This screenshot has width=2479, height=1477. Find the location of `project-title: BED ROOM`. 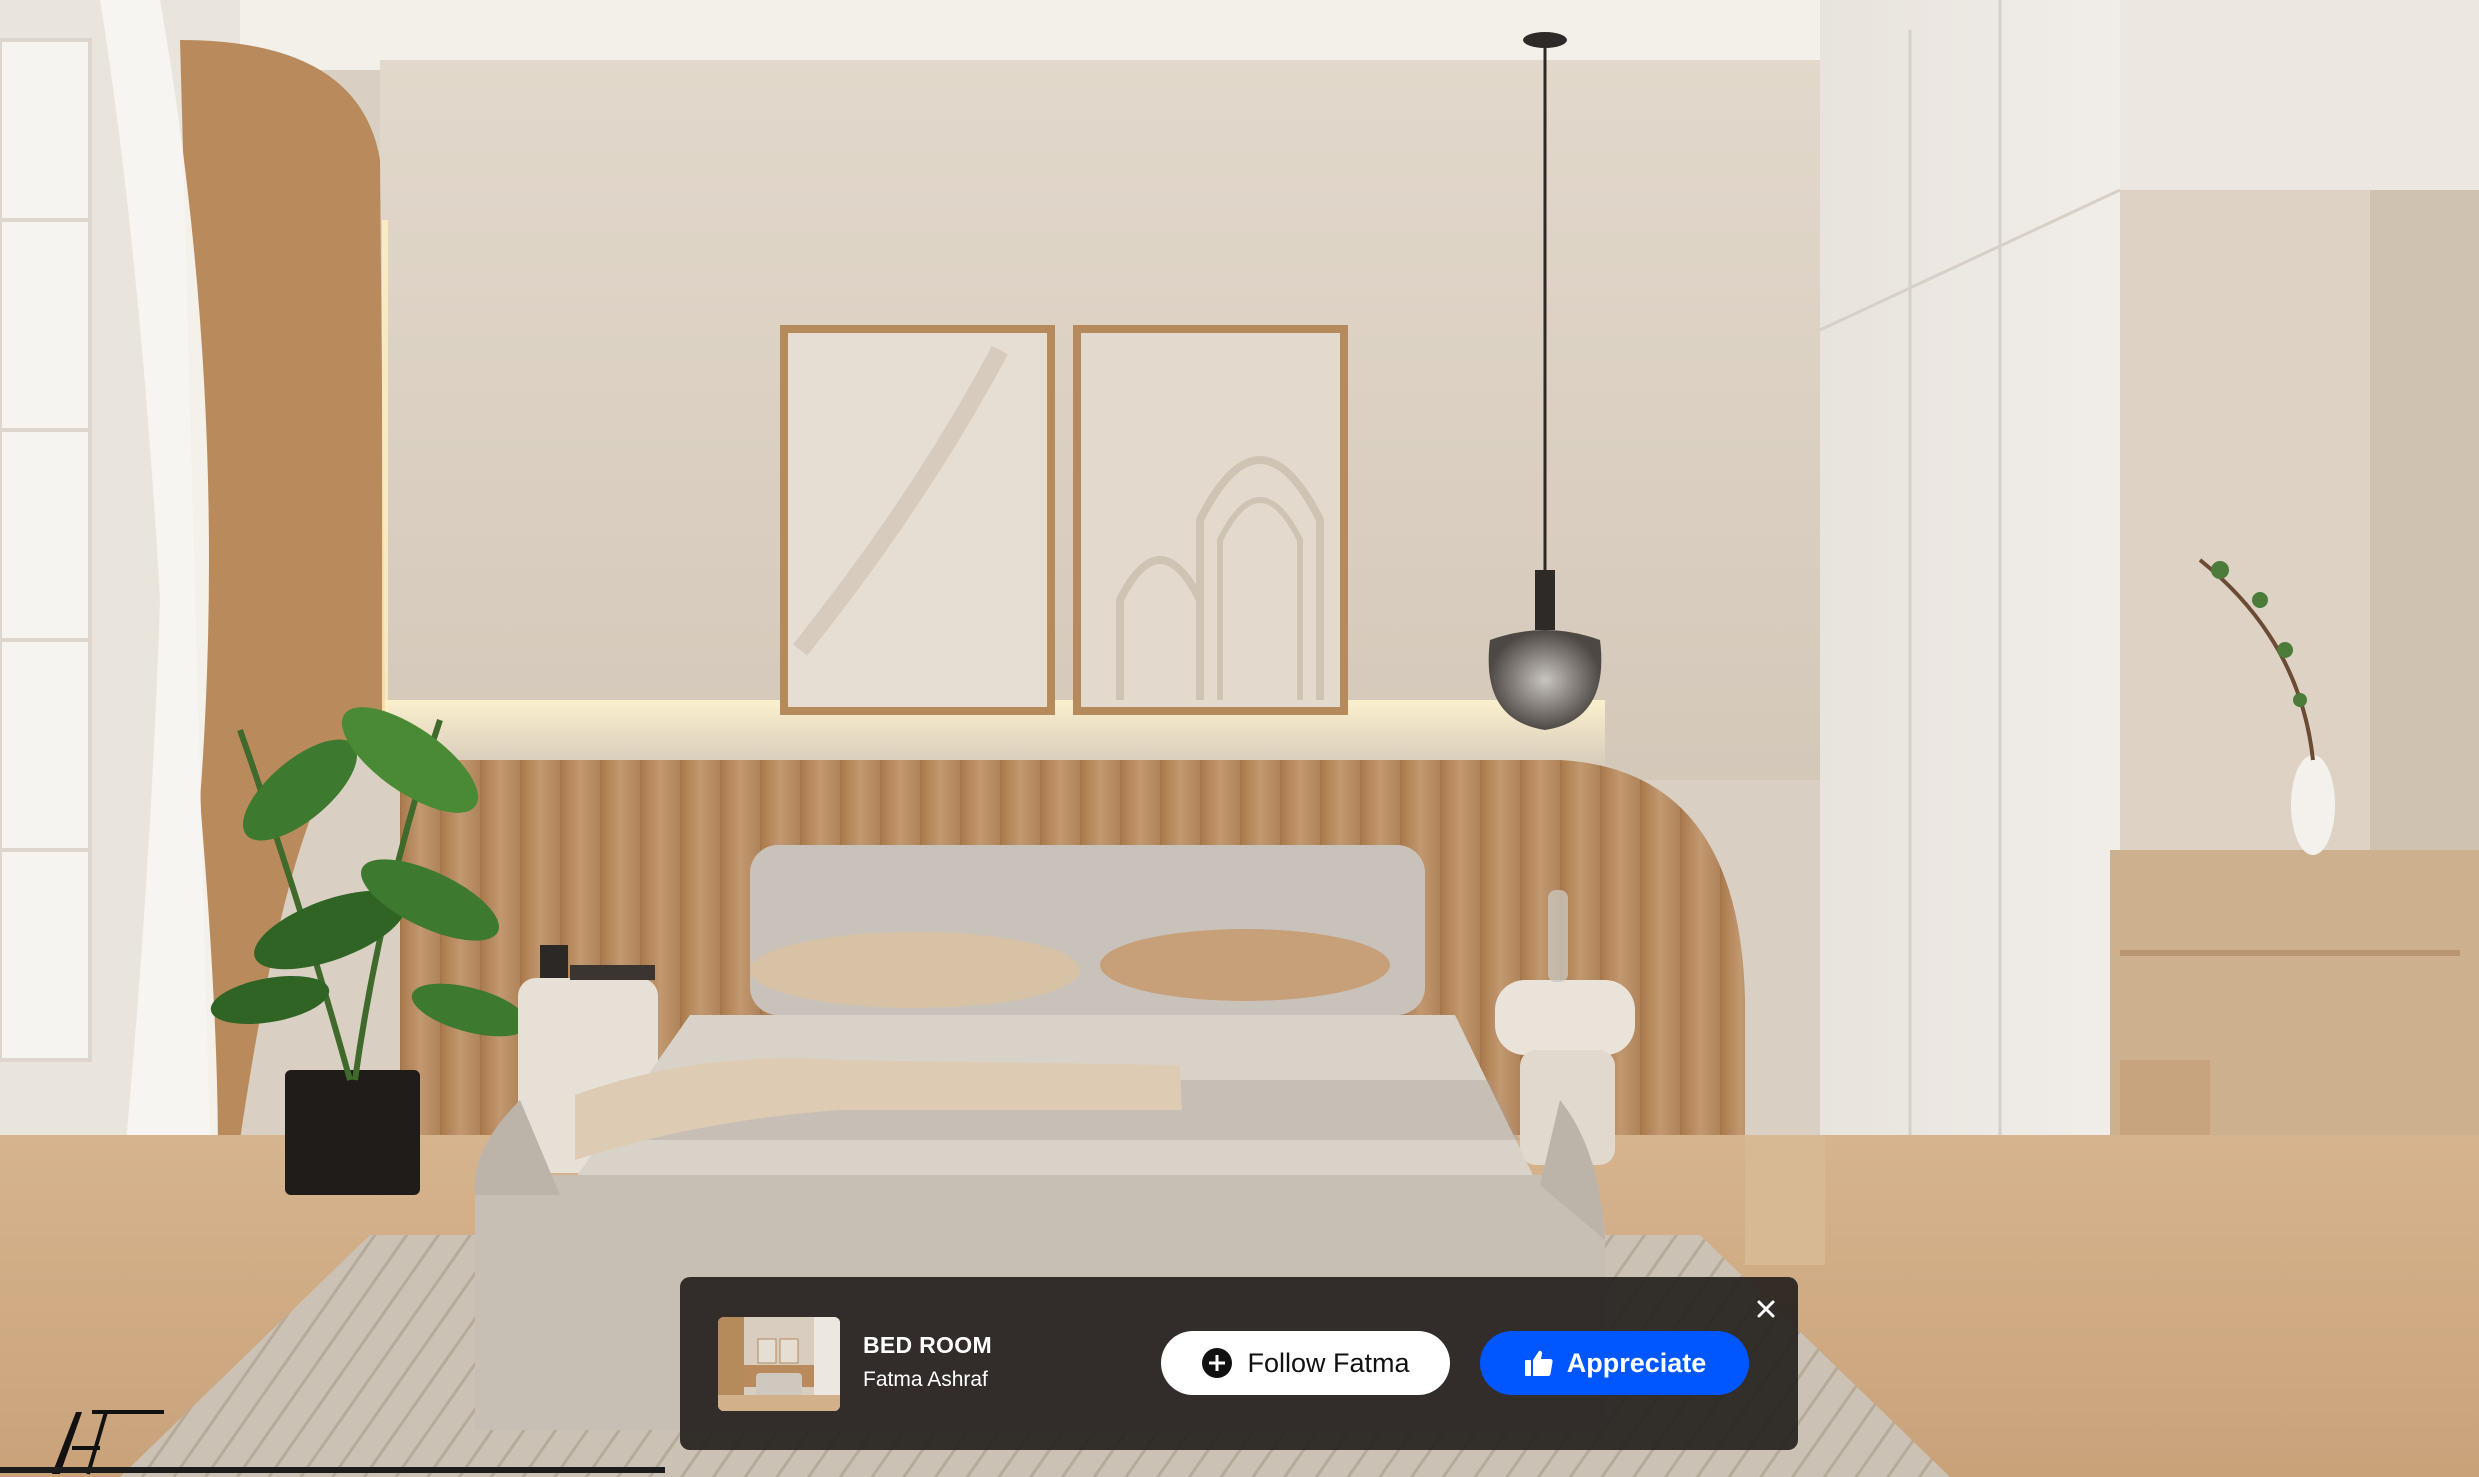

project-title: BED ROOM is located at coordinates (927, 1345).